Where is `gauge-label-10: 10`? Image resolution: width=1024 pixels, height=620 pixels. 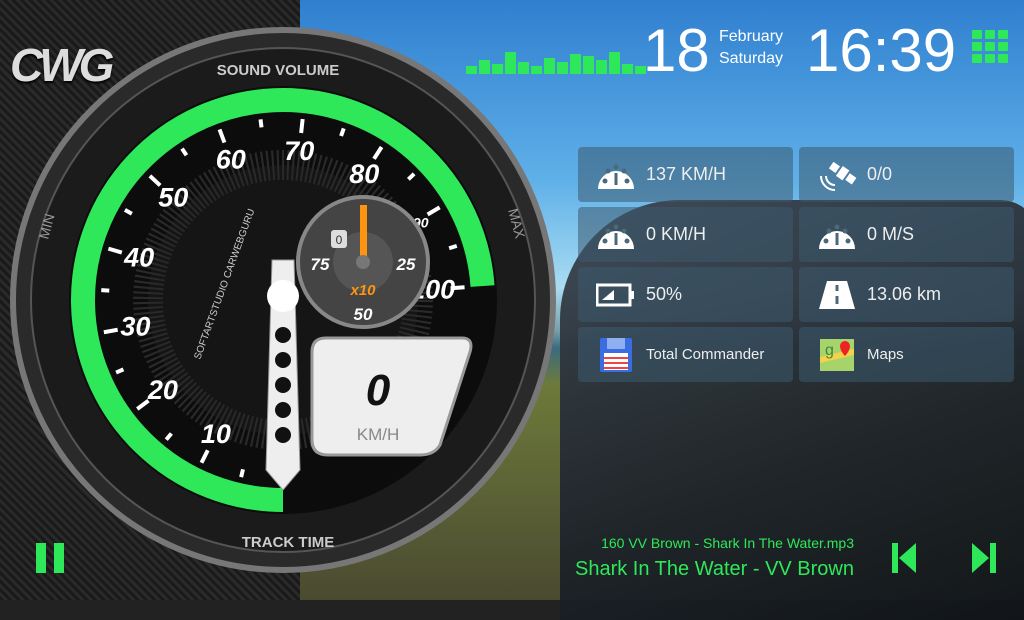
gauge-label-10: 10 is located at coordinates (216, 434).